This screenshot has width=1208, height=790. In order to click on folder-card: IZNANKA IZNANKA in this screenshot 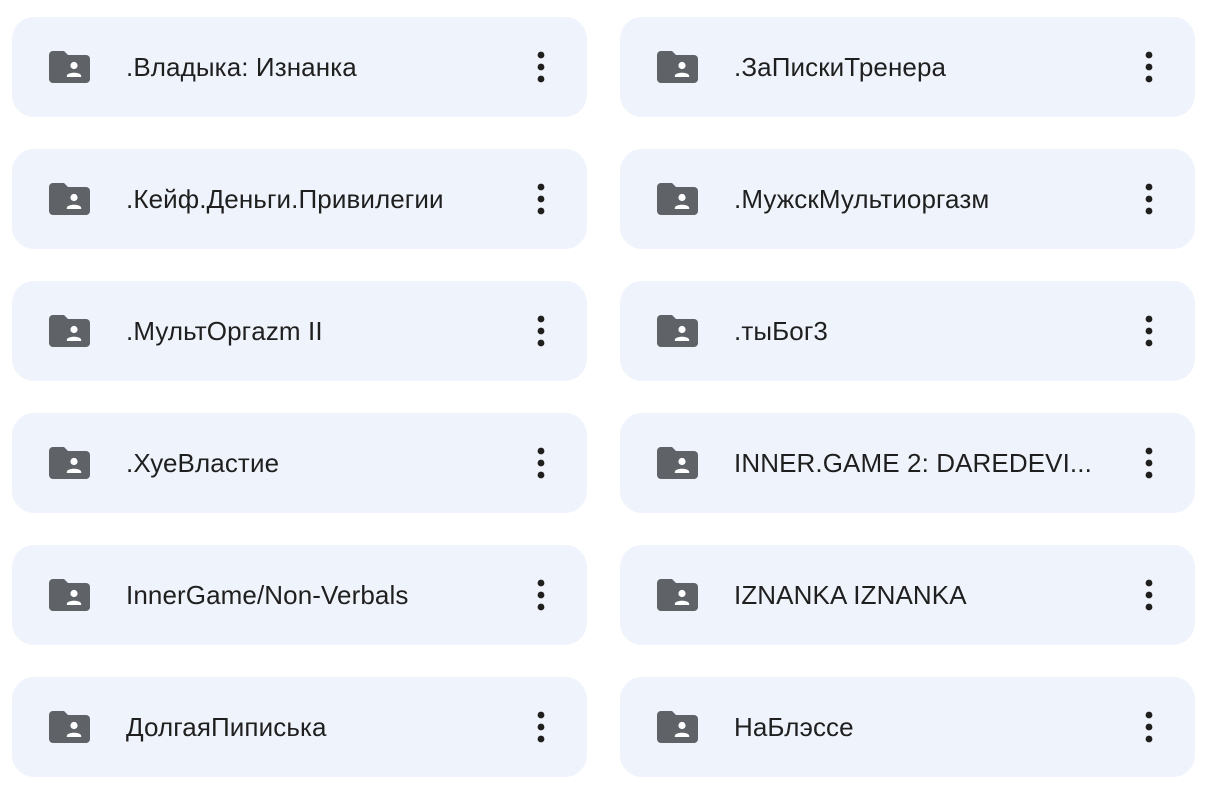, I will do `click(907, 595)`.